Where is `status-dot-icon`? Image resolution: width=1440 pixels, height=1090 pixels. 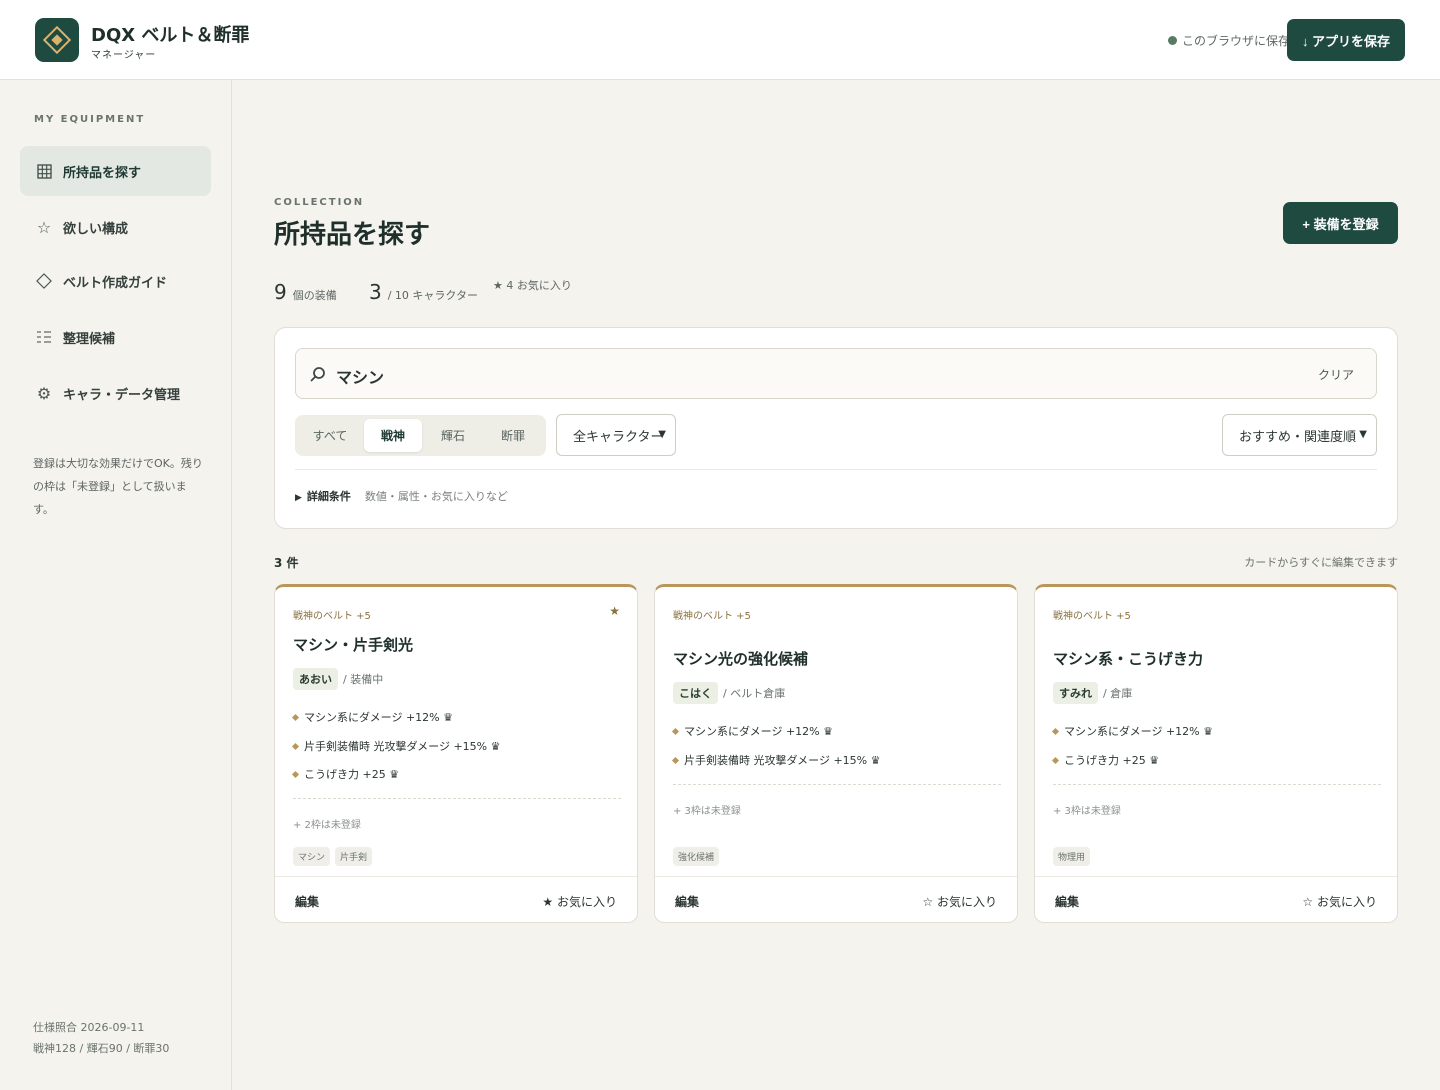 status-dot-icon is located at coordinates (1172, 40).